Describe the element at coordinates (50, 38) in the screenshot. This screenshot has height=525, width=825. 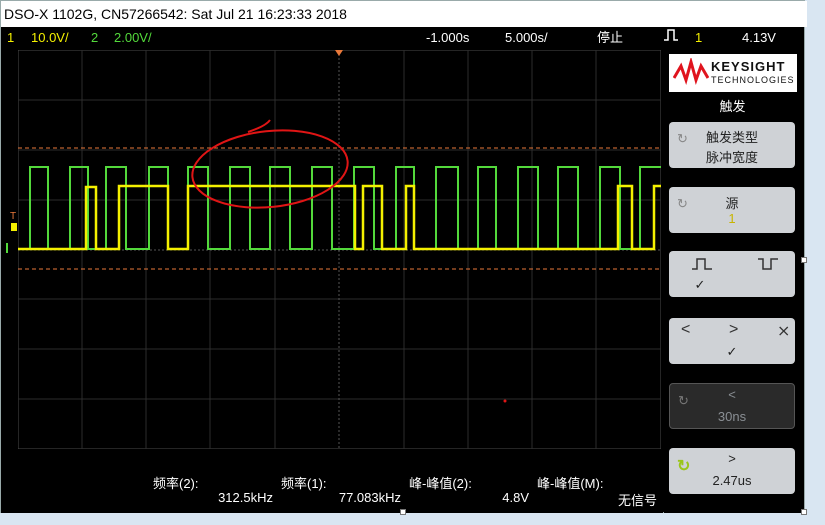
I see `ch1-scale: 10.0V/` at that location.